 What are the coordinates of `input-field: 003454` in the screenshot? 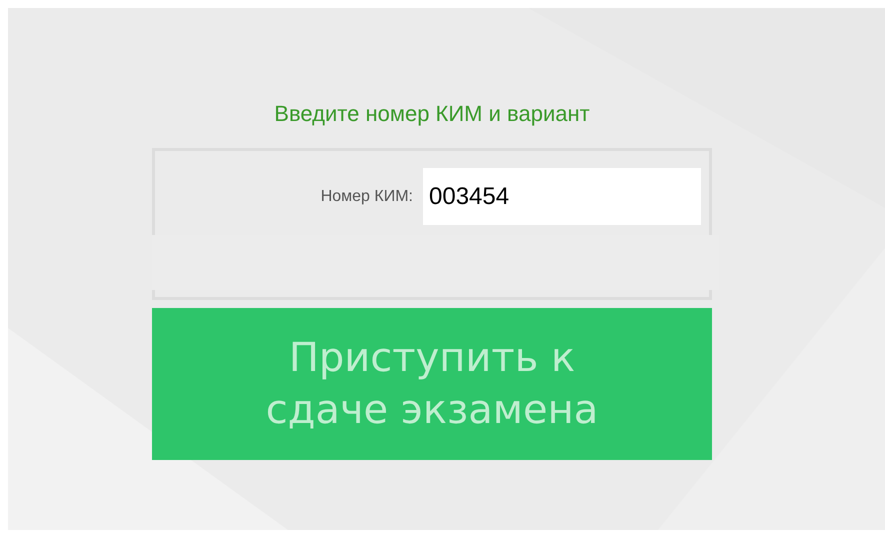 It's located at (562, 196).